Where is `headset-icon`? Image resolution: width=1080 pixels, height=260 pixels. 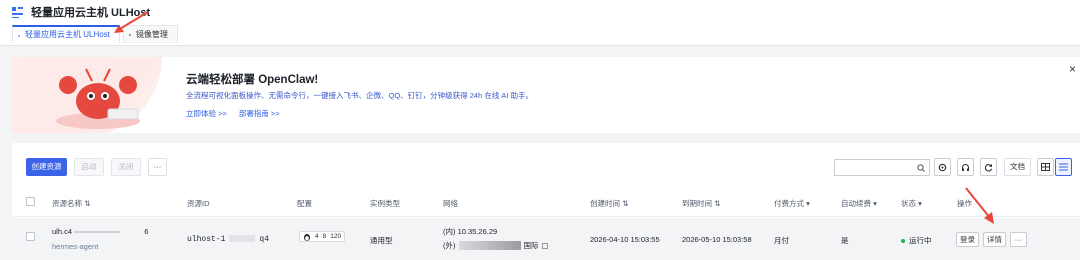 headset-icon is located at coordinates (965, 167).